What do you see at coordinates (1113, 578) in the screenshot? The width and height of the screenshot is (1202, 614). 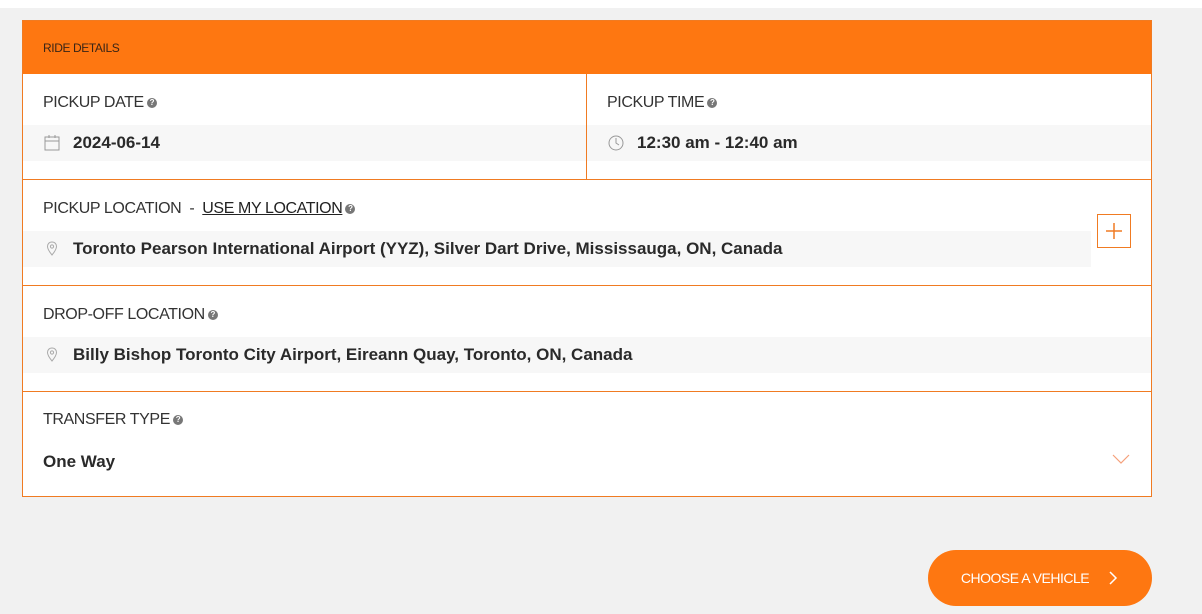 I see `chevron-right-icon` at bounding box center [1113, 578].